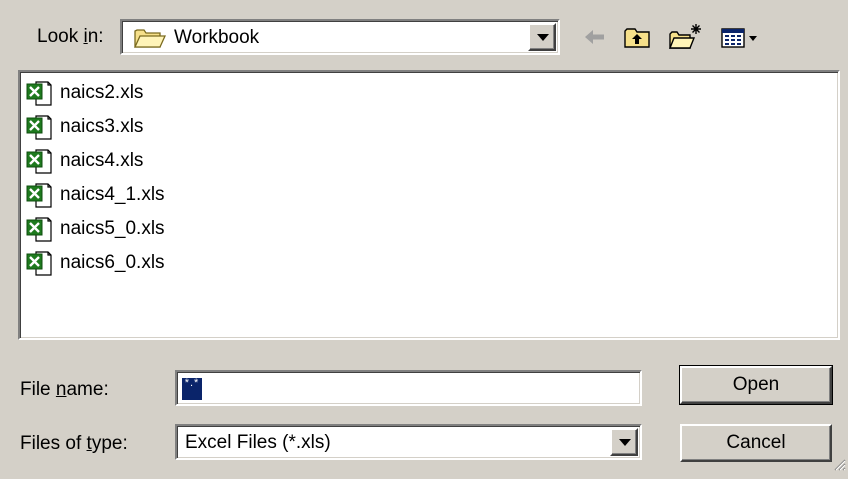 The width and height of the screenshot is (848, 479). I want to click on cancel-button: Cancel, so click(756, 443).